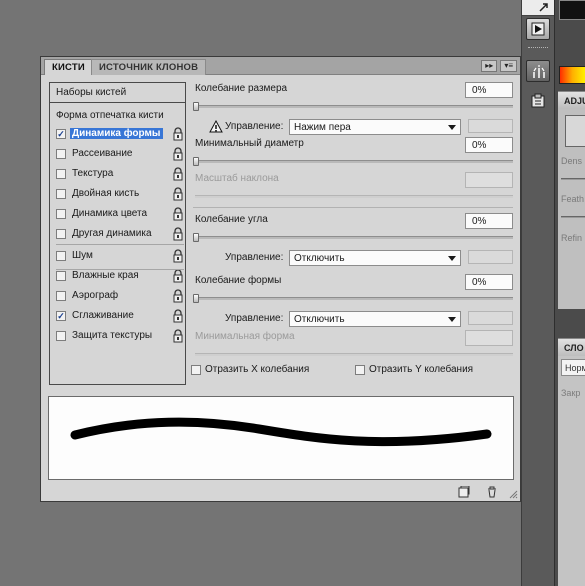 The width and height of the screenshot is (585, 586). Describe the element at coordinates (489, 145) in the screenshot. I see `min-diameter-input: 0%` at that location.